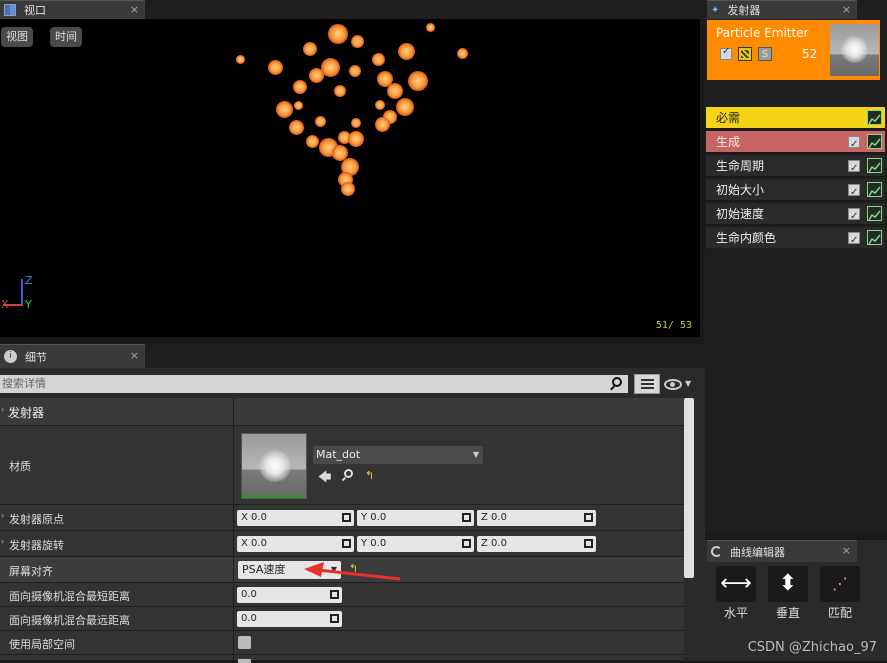 The image size is (887, 663). What do you see at coordinates (812, 647) in the screenshot?
I see `watermark: CSDN @Zhichao_97` at bounding box center [812, 647].